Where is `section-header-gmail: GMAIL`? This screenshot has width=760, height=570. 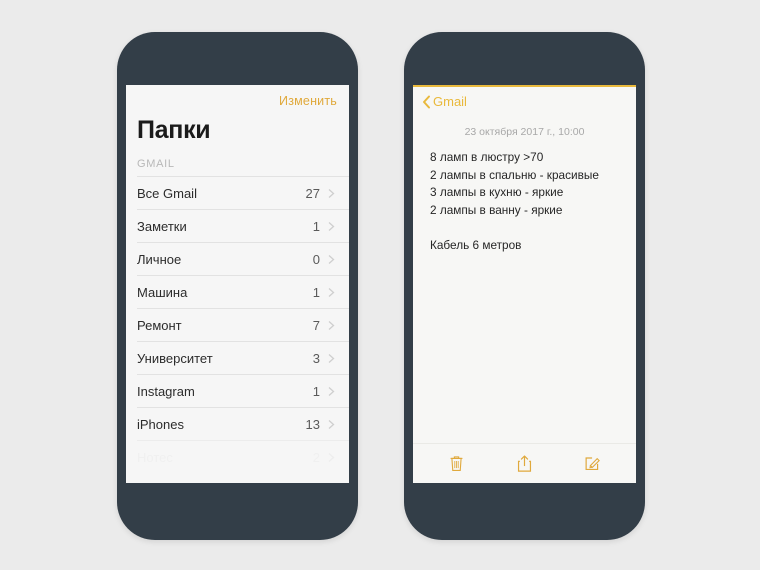
section-header-gmail: GMAIL is located at coordinates (156, 164).